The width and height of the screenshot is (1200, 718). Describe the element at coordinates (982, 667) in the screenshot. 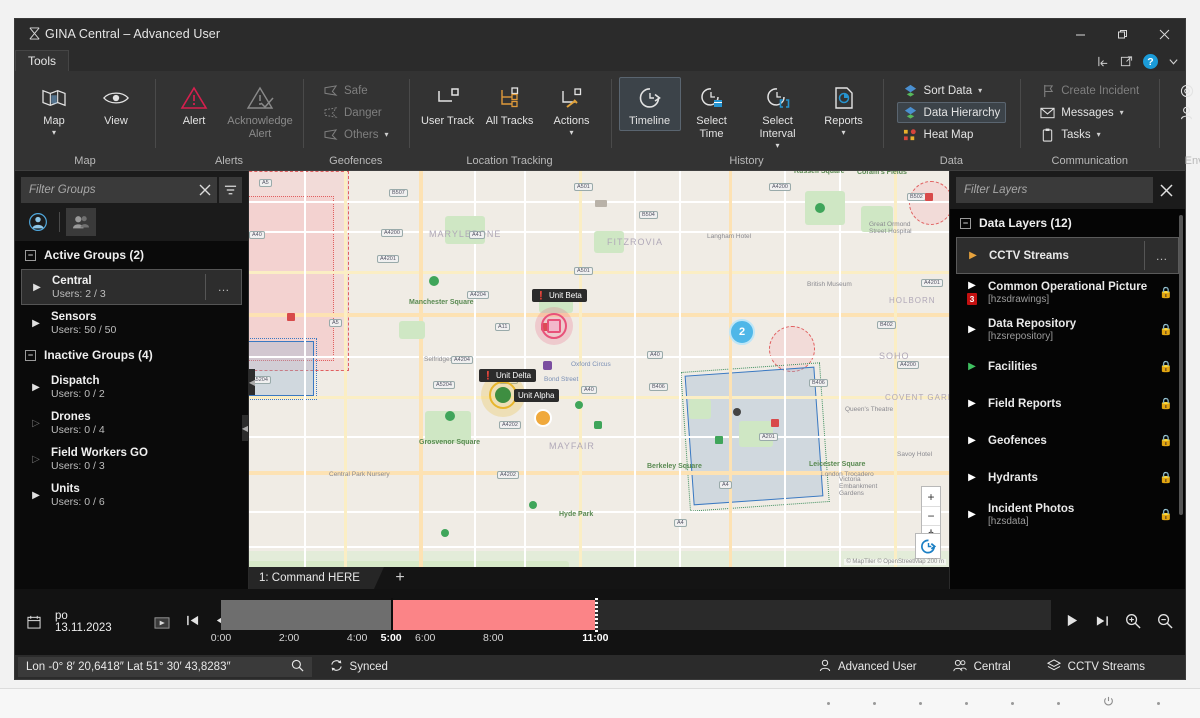

I see `current-group: Central` at that location.